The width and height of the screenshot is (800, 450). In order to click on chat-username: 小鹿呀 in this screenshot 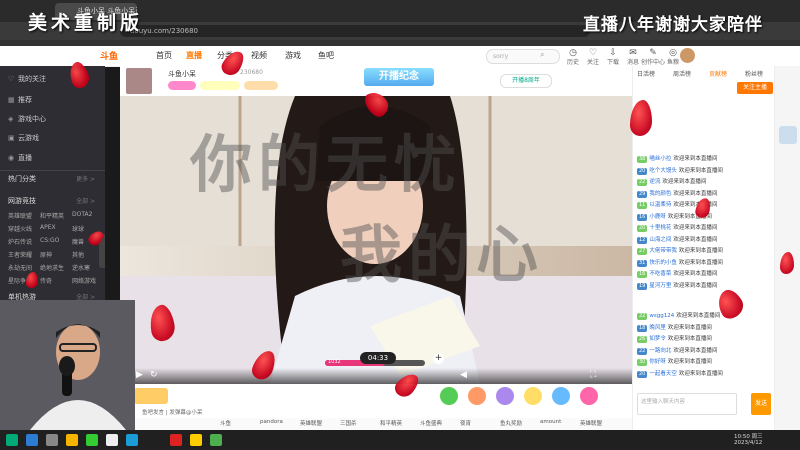, I will do `click(657, 217)`.